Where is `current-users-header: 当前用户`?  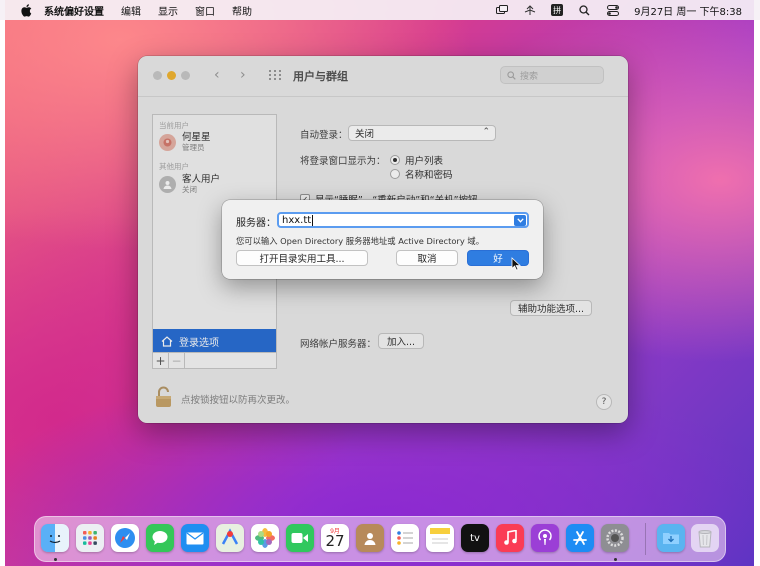 current-users-header: 当前用户 is located at coordinates (174, 125).